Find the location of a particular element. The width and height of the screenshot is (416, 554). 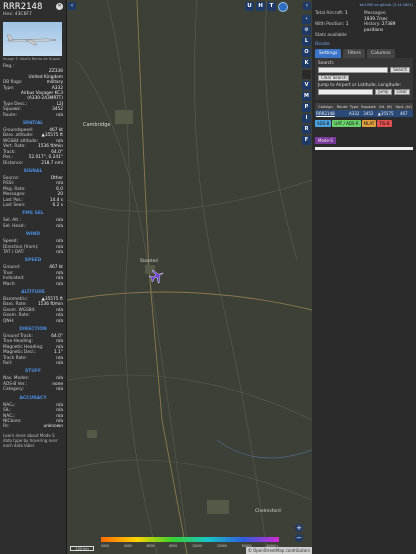

search-button: Search is located at coordinates (400, 69).